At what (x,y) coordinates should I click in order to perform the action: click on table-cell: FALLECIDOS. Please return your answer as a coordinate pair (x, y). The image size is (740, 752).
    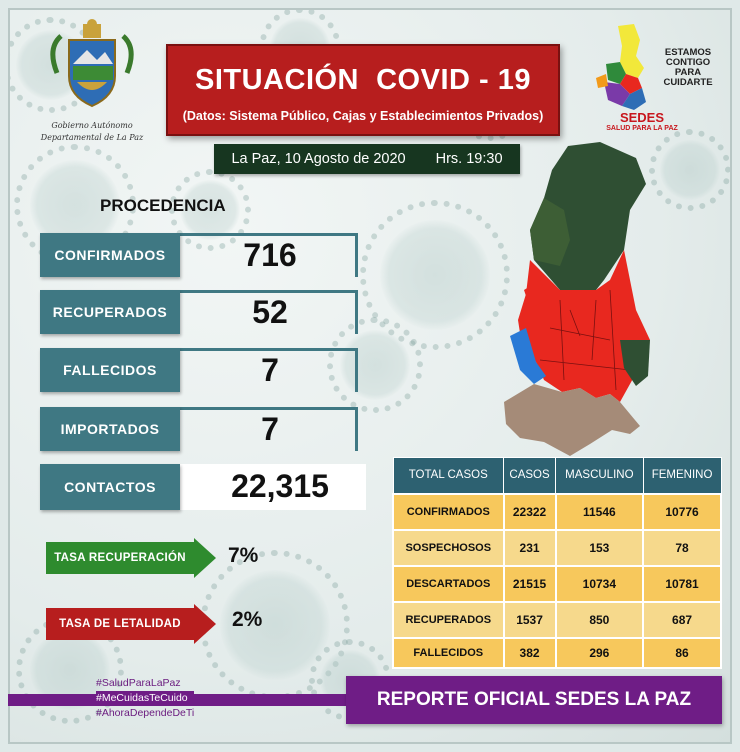
    Looking at the image, I should click on (448, 652).